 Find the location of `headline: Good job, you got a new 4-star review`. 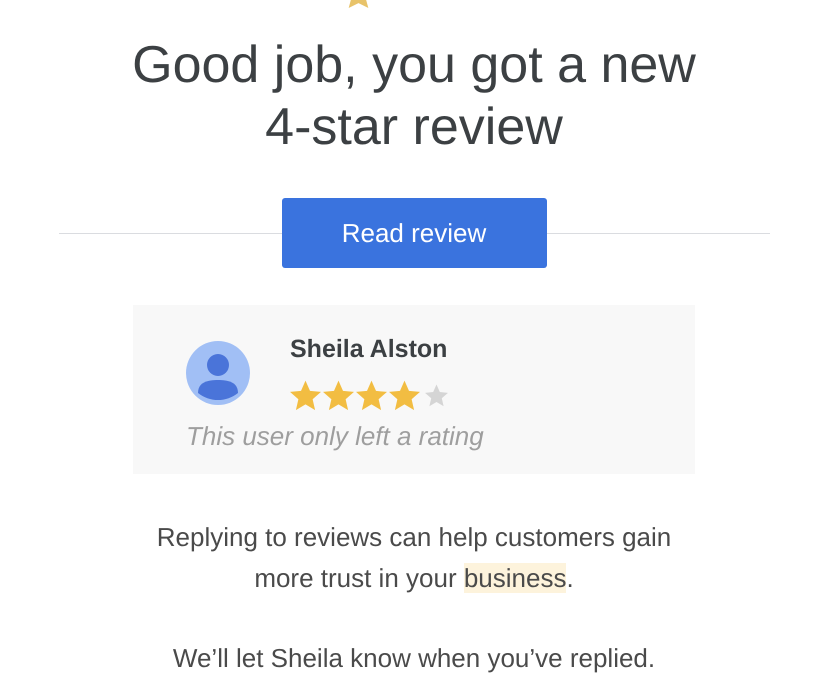

headline: Good job, you got a new 4-star review is located at coordinates (414, 96).